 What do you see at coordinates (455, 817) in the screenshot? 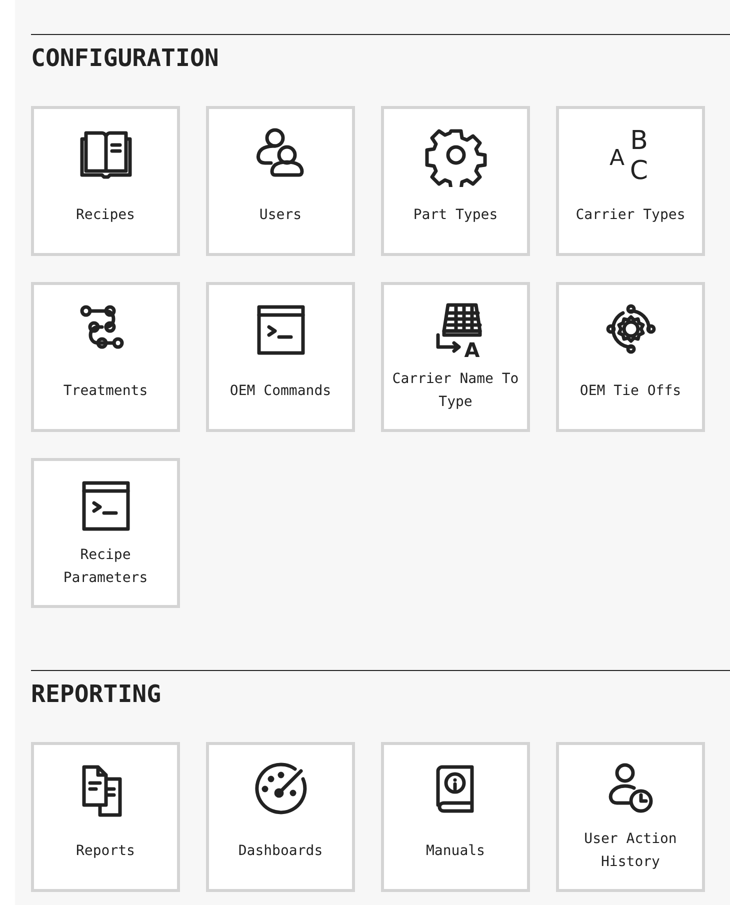
I see `tile-button: Manuals` at bounding box center [455, 817].